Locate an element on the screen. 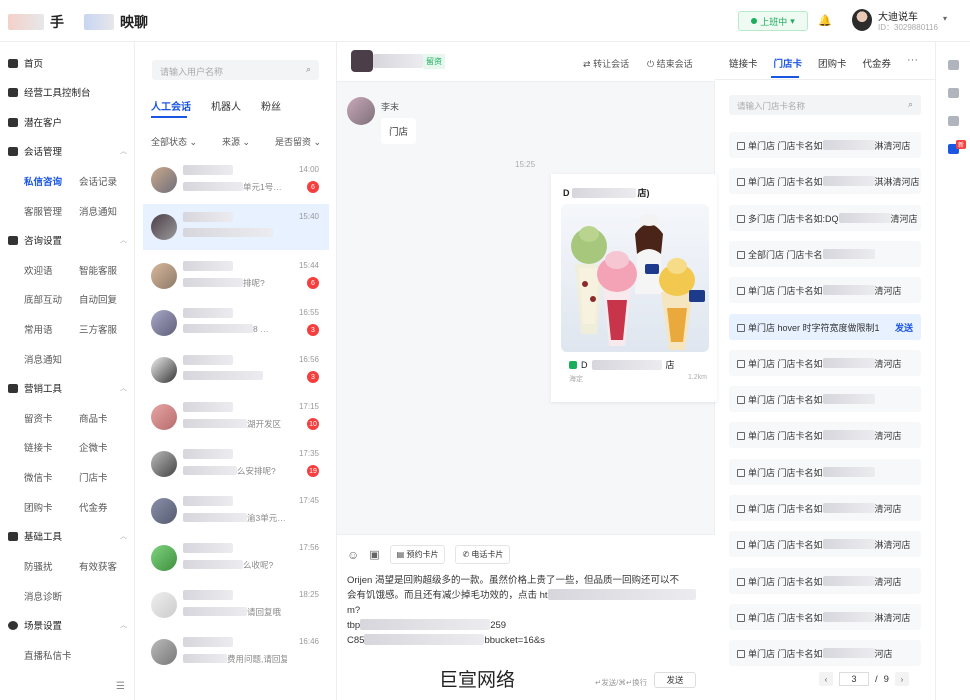 This screenshot has width=970, height=700. avatar is located at coordinates (164, 323).